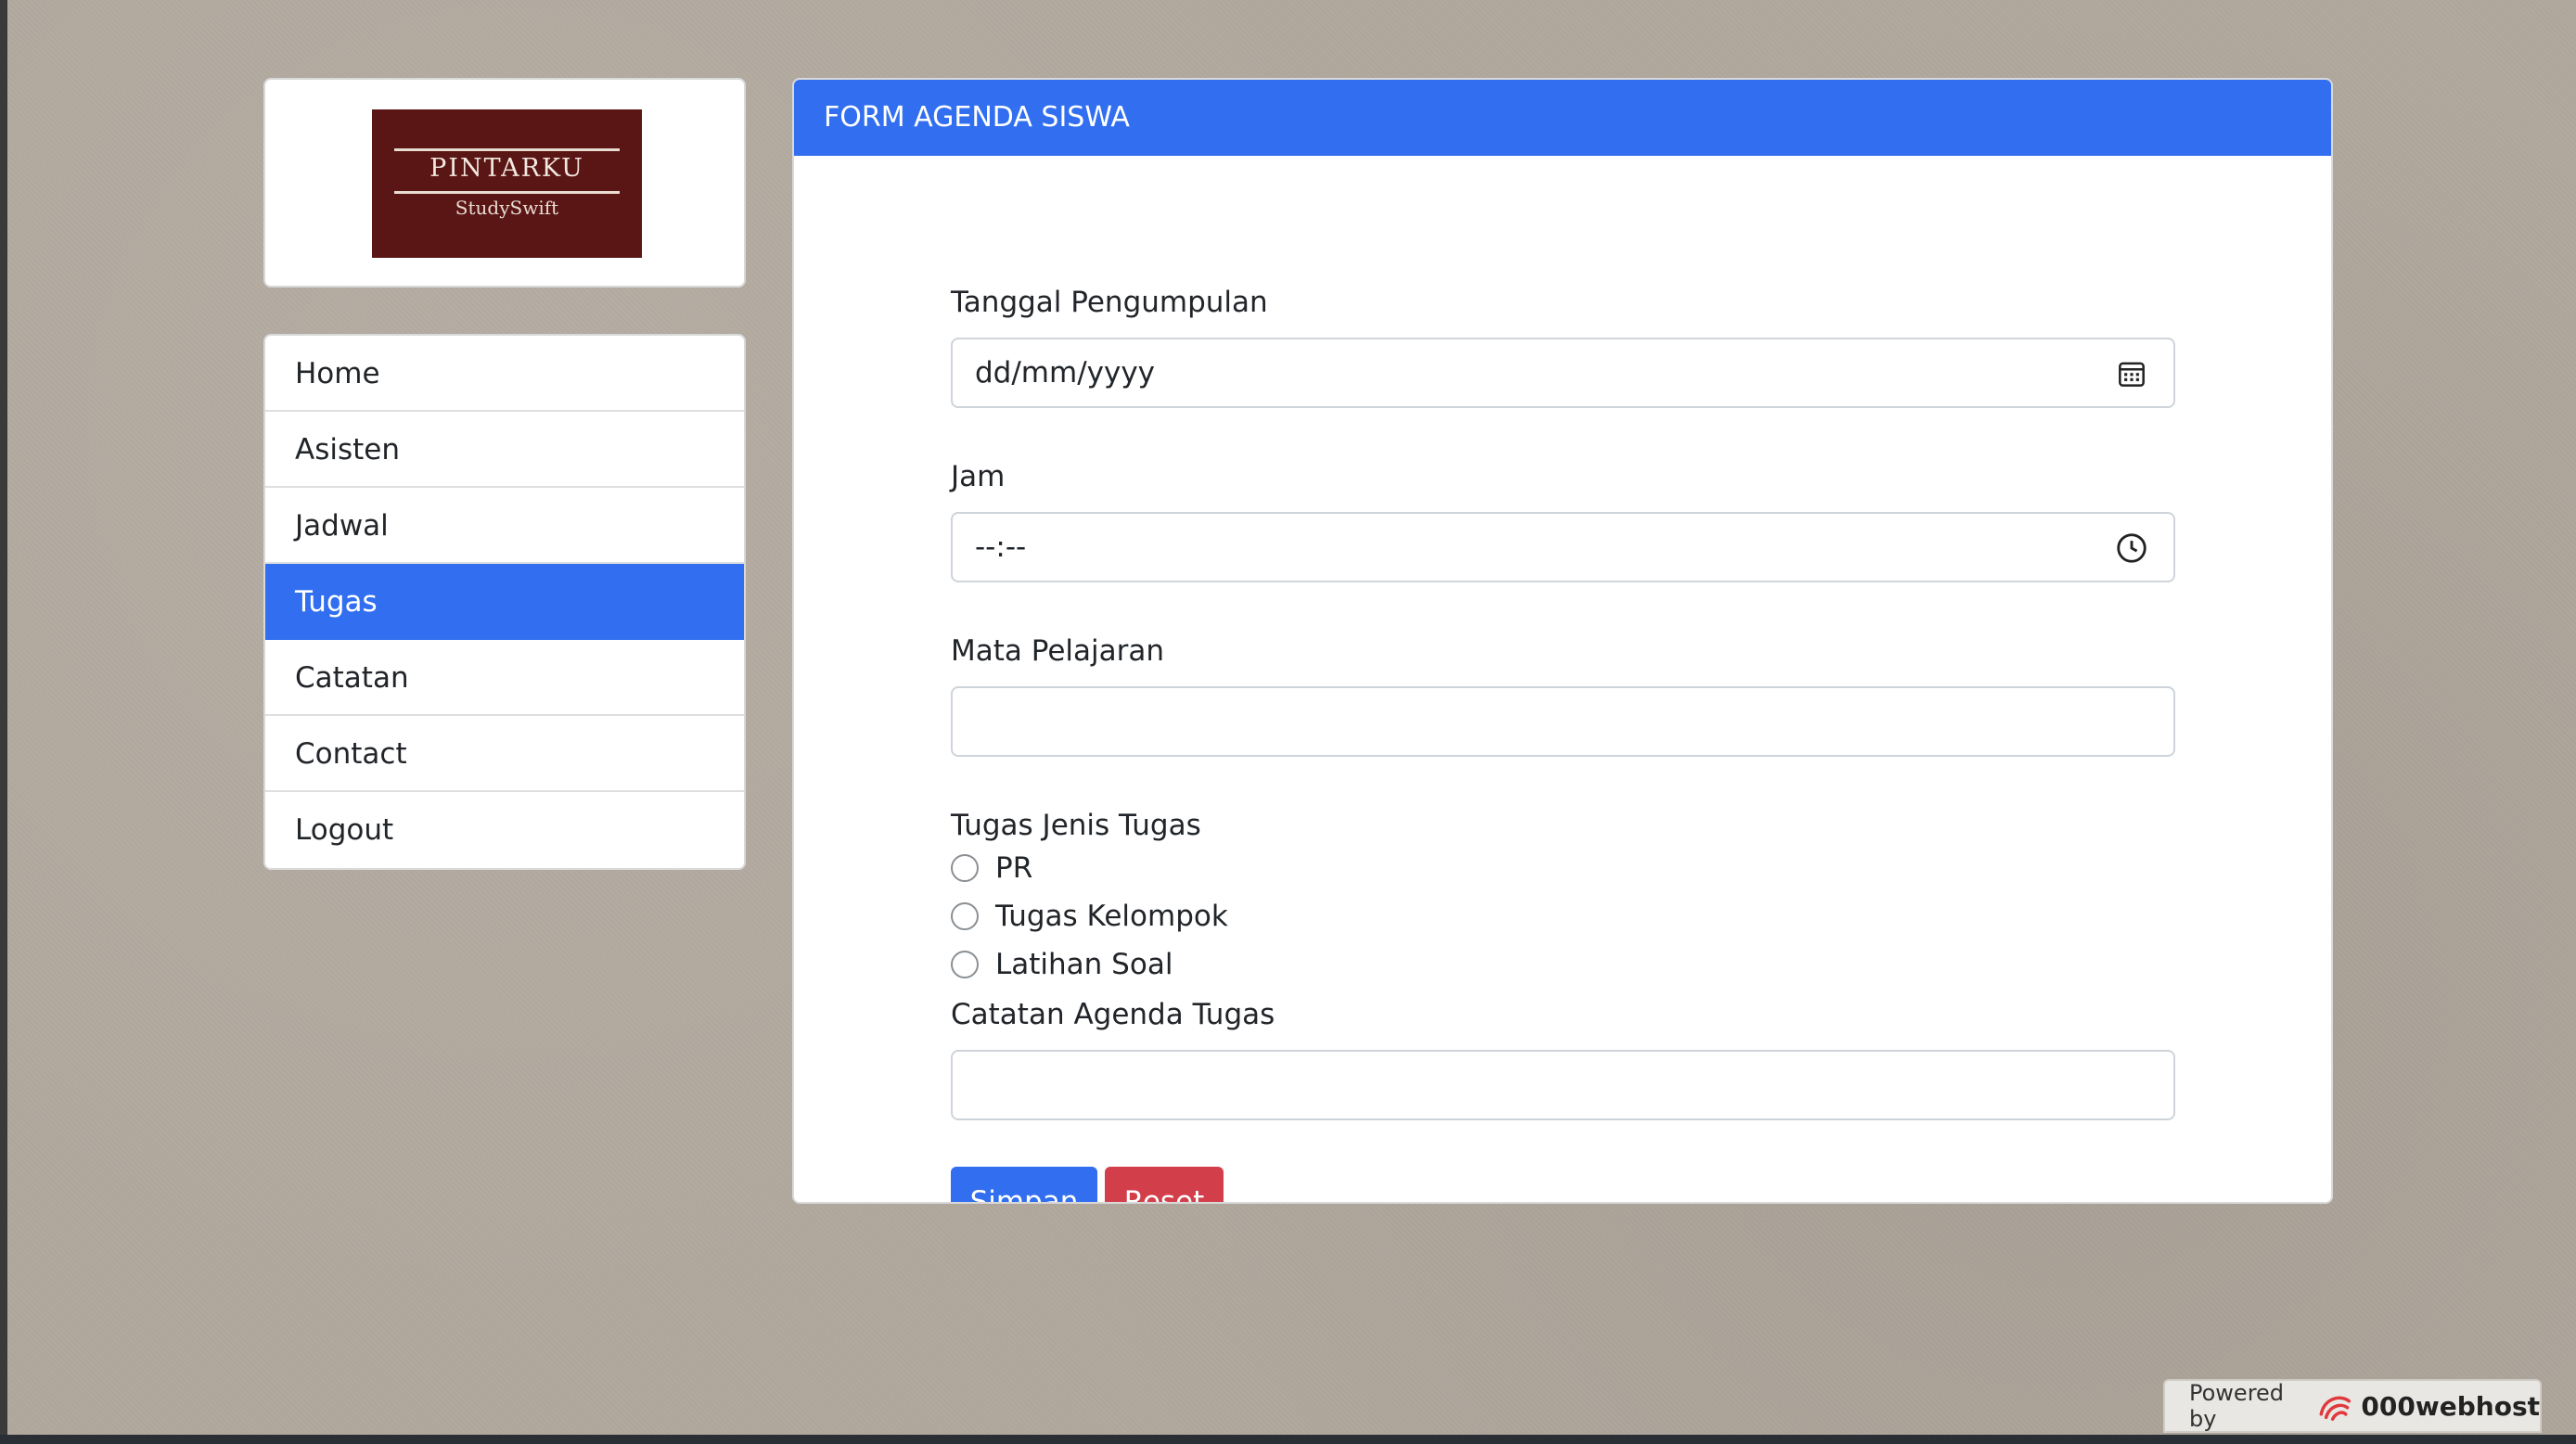  I want to click on window-edge, so click(3, 722).